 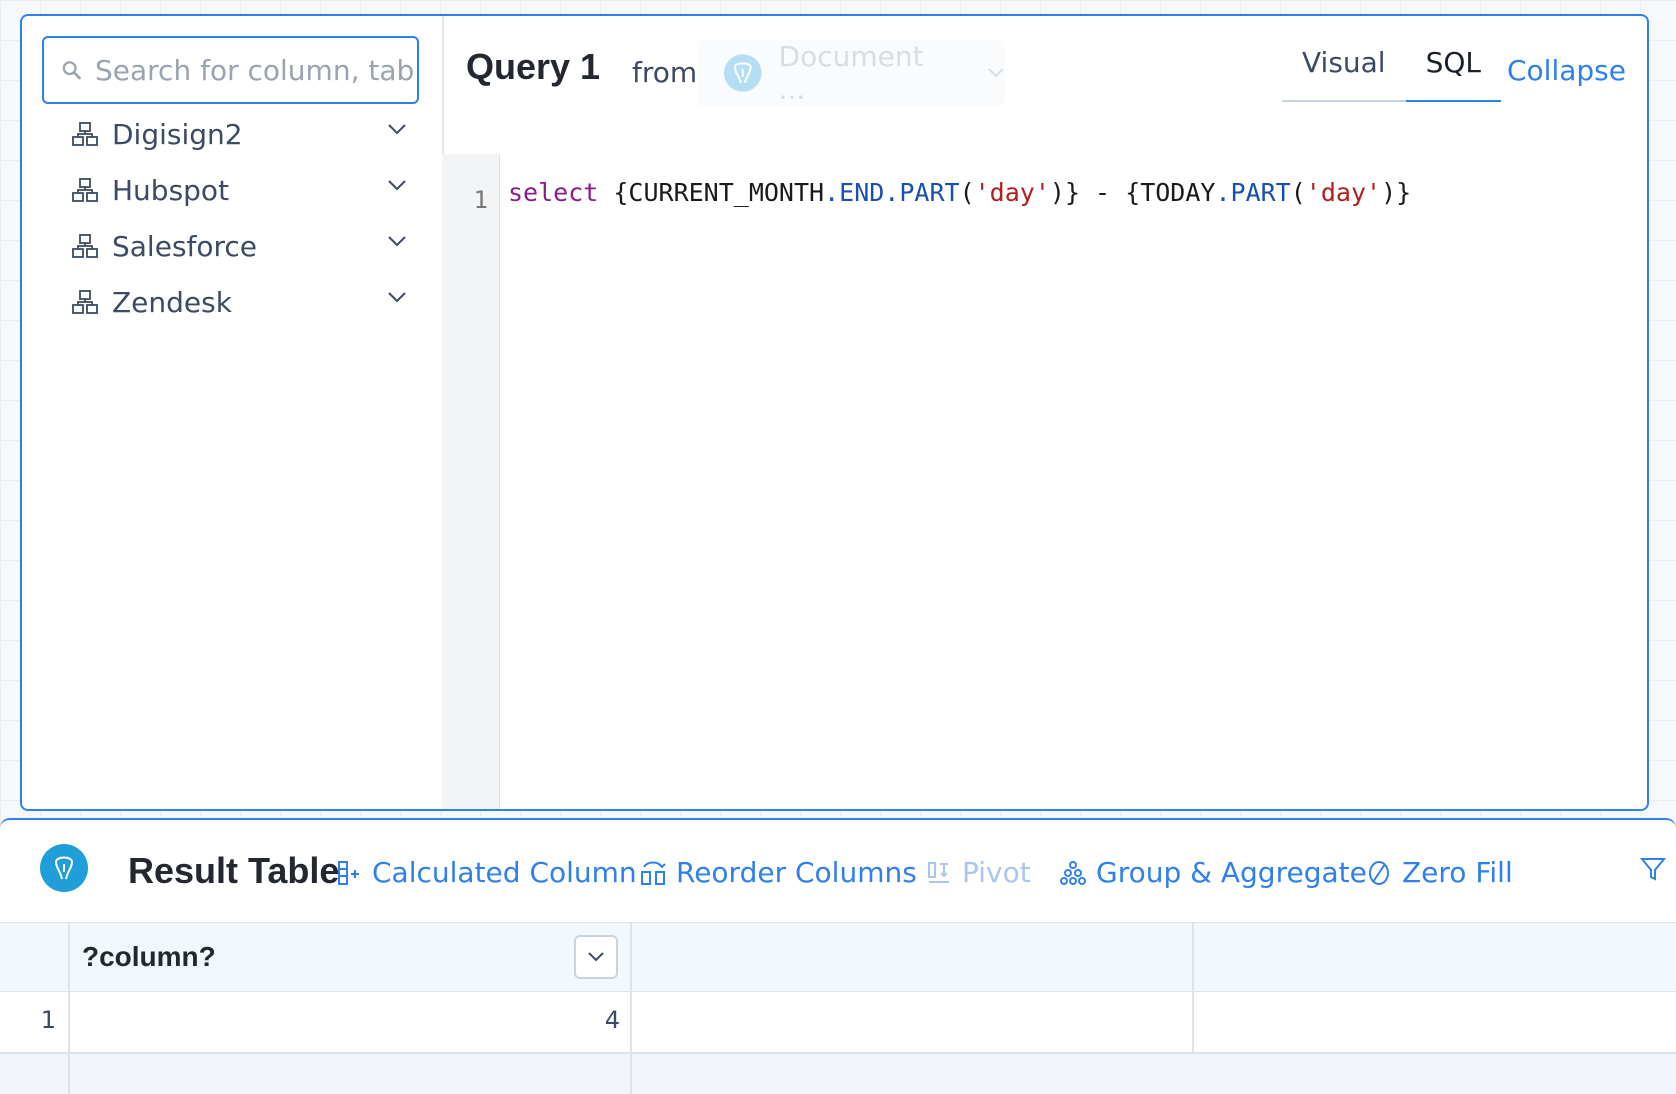 I want to click on sql-keyword: select, so click(x=553, y=192).